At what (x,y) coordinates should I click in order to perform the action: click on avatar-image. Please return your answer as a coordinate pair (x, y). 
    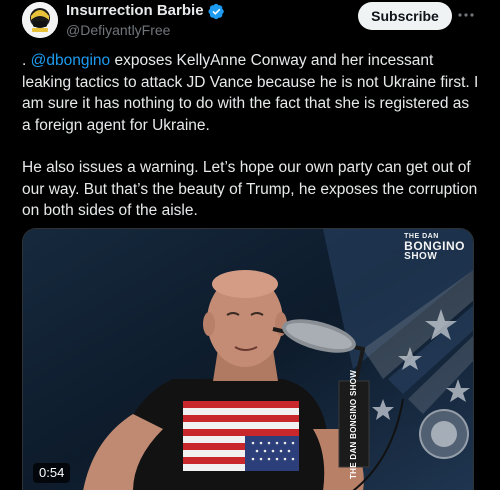
    Looking at the image, I should click on (40, 20).